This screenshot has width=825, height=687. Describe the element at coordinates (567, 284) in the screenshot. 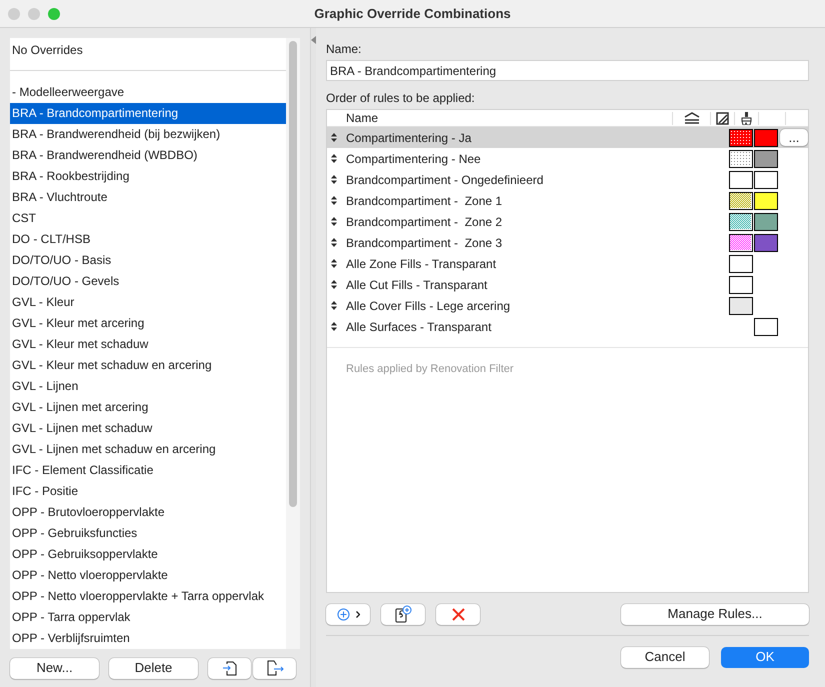

I see `rule-row: Alle Cut Fills - Transparant` at that location.